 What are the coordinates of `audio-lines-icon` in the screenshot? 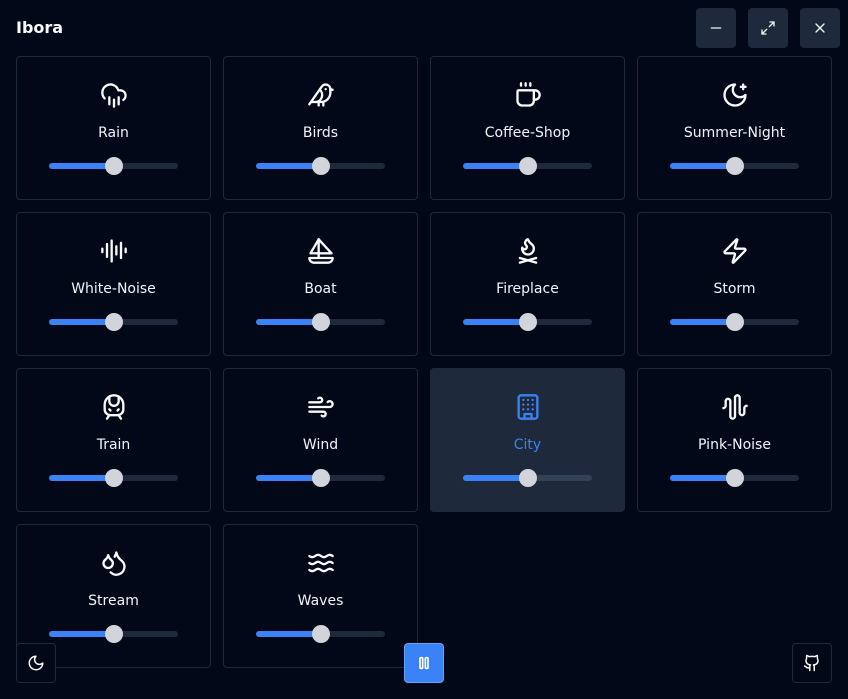 It's located at (114, 251).